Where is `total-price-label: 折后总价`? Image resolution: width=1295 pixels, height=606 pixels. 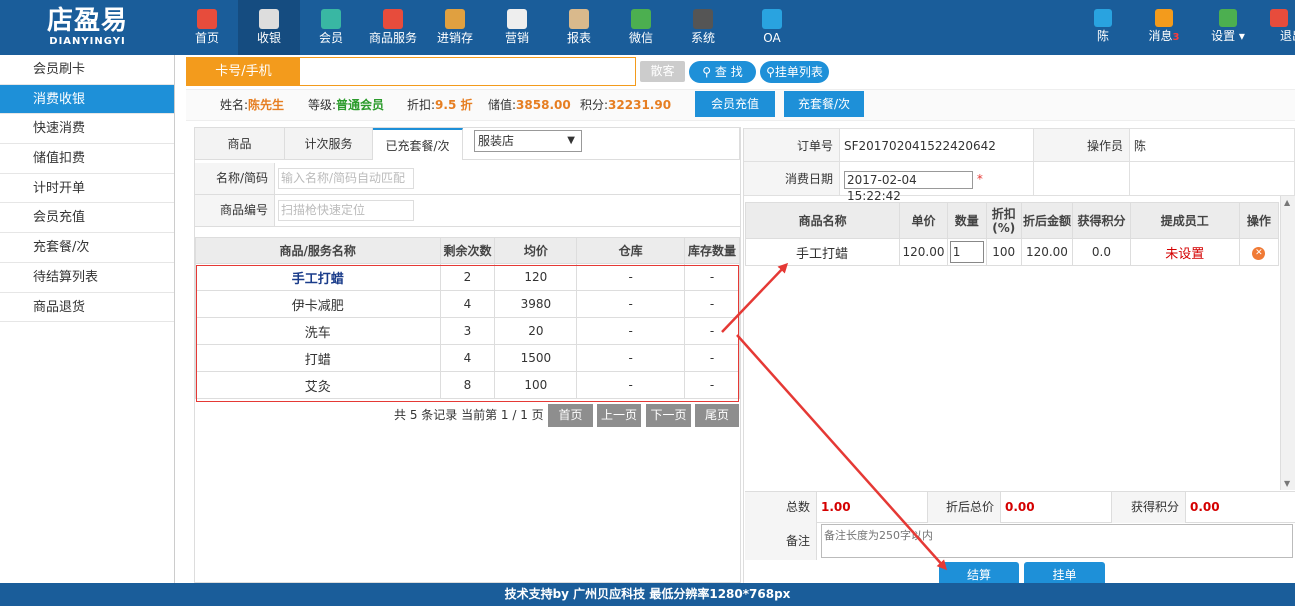
total-price-label: 折后总价 is located at coordinates (964, 507).